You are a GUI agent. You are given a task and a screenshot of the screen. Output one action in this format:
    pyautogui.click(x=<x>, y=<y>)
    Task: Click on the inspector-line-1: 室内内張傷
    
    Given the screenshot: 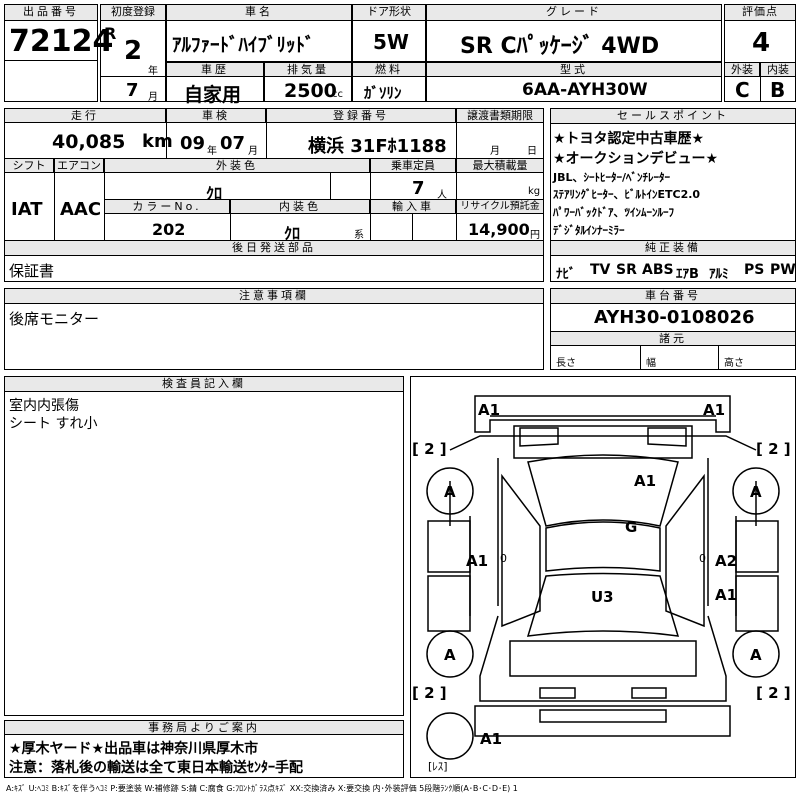 What is the action you would take?
    pyautogui.click(x=44, y=406)
    